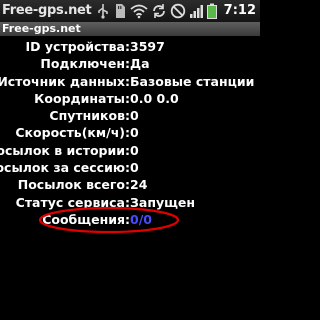 This screenshot has height=320, width=320. I want to click on status-app-name: Free-gps.net, so click(47, 10).